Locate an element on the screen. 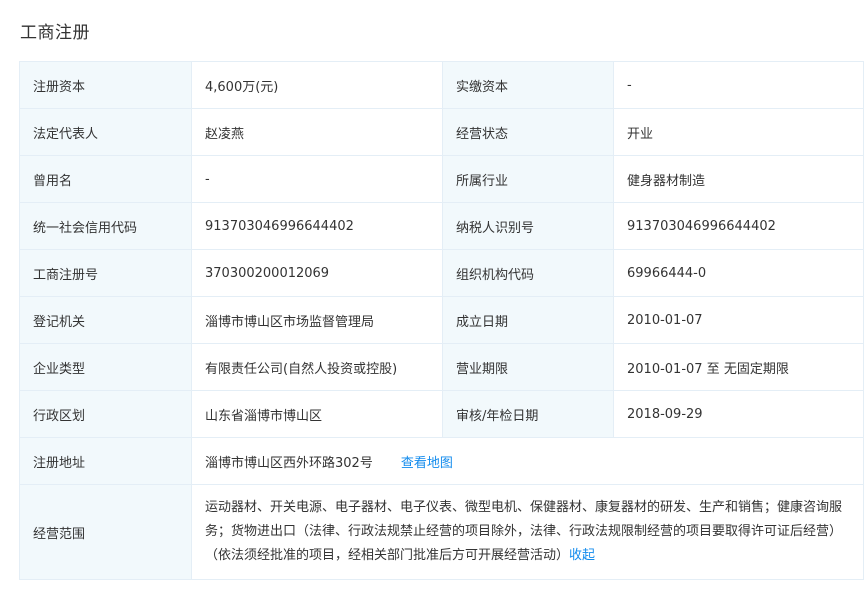 Image resolution: width=864 pixels, height=603 pixels. field-label: 审核/年检日期 is located at coordinates (528, 414).